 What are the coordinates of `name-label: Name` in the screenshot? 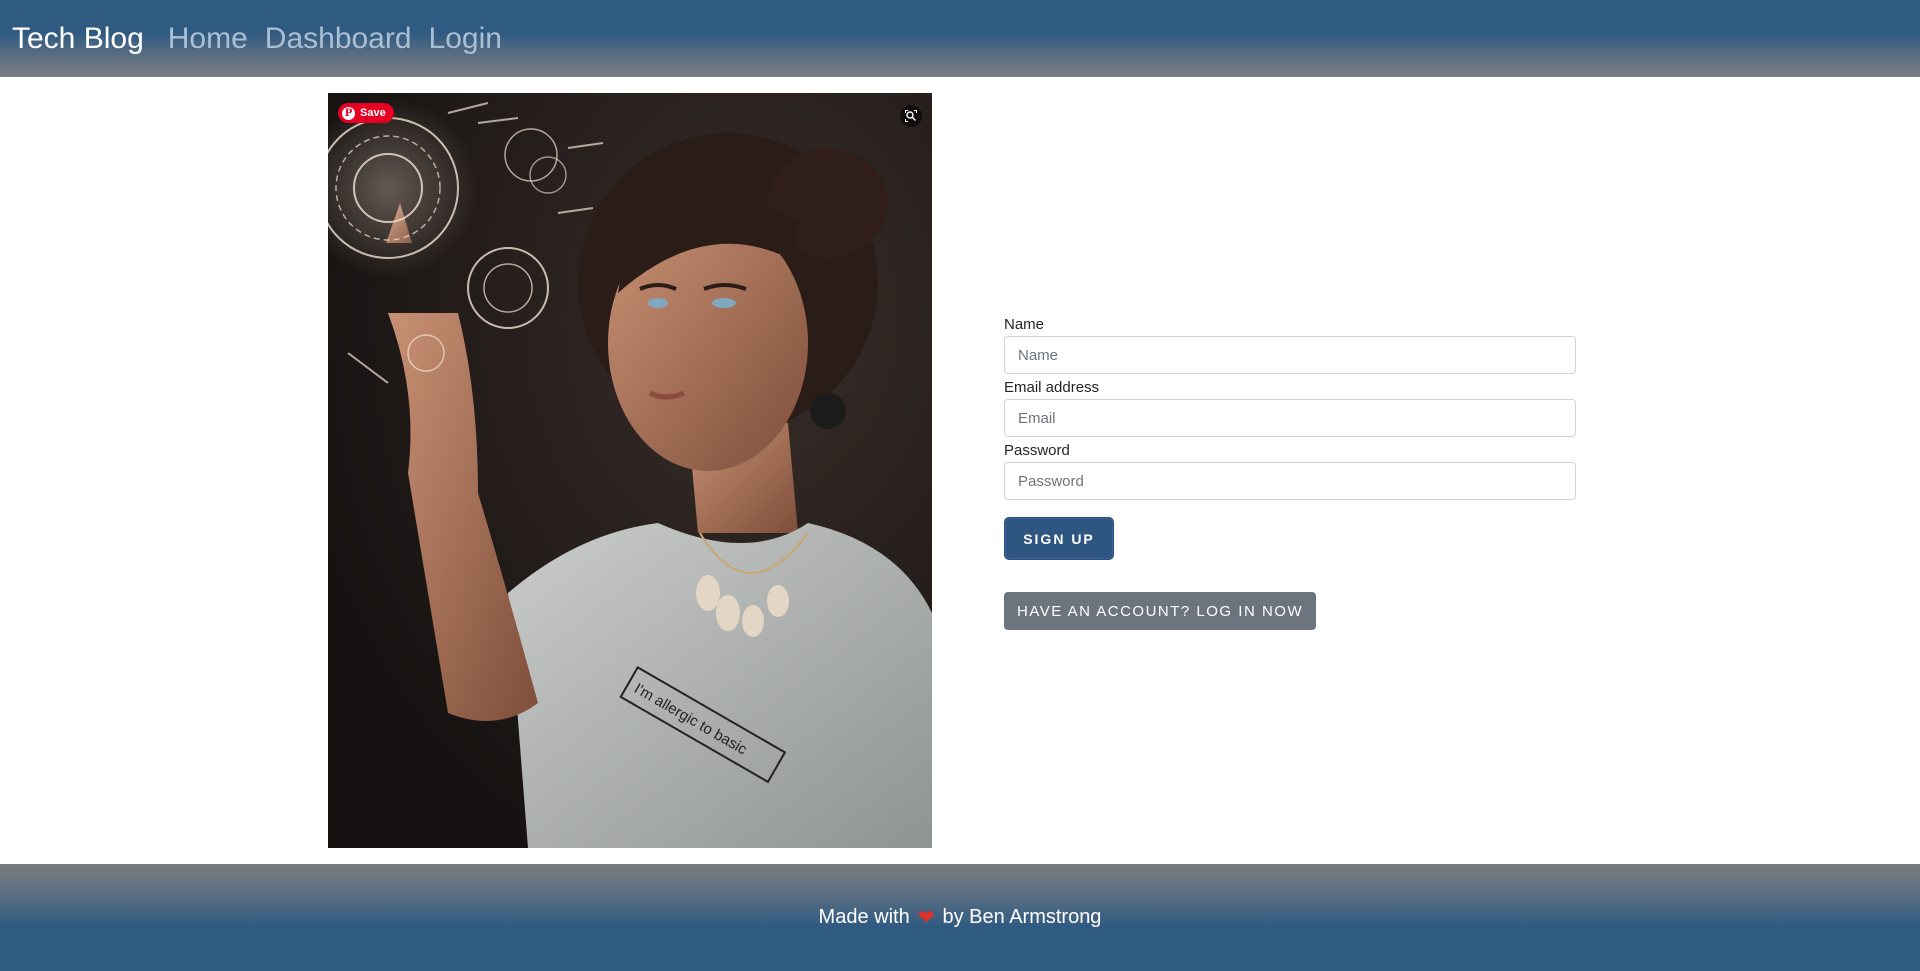 It's located at (1024, 324).